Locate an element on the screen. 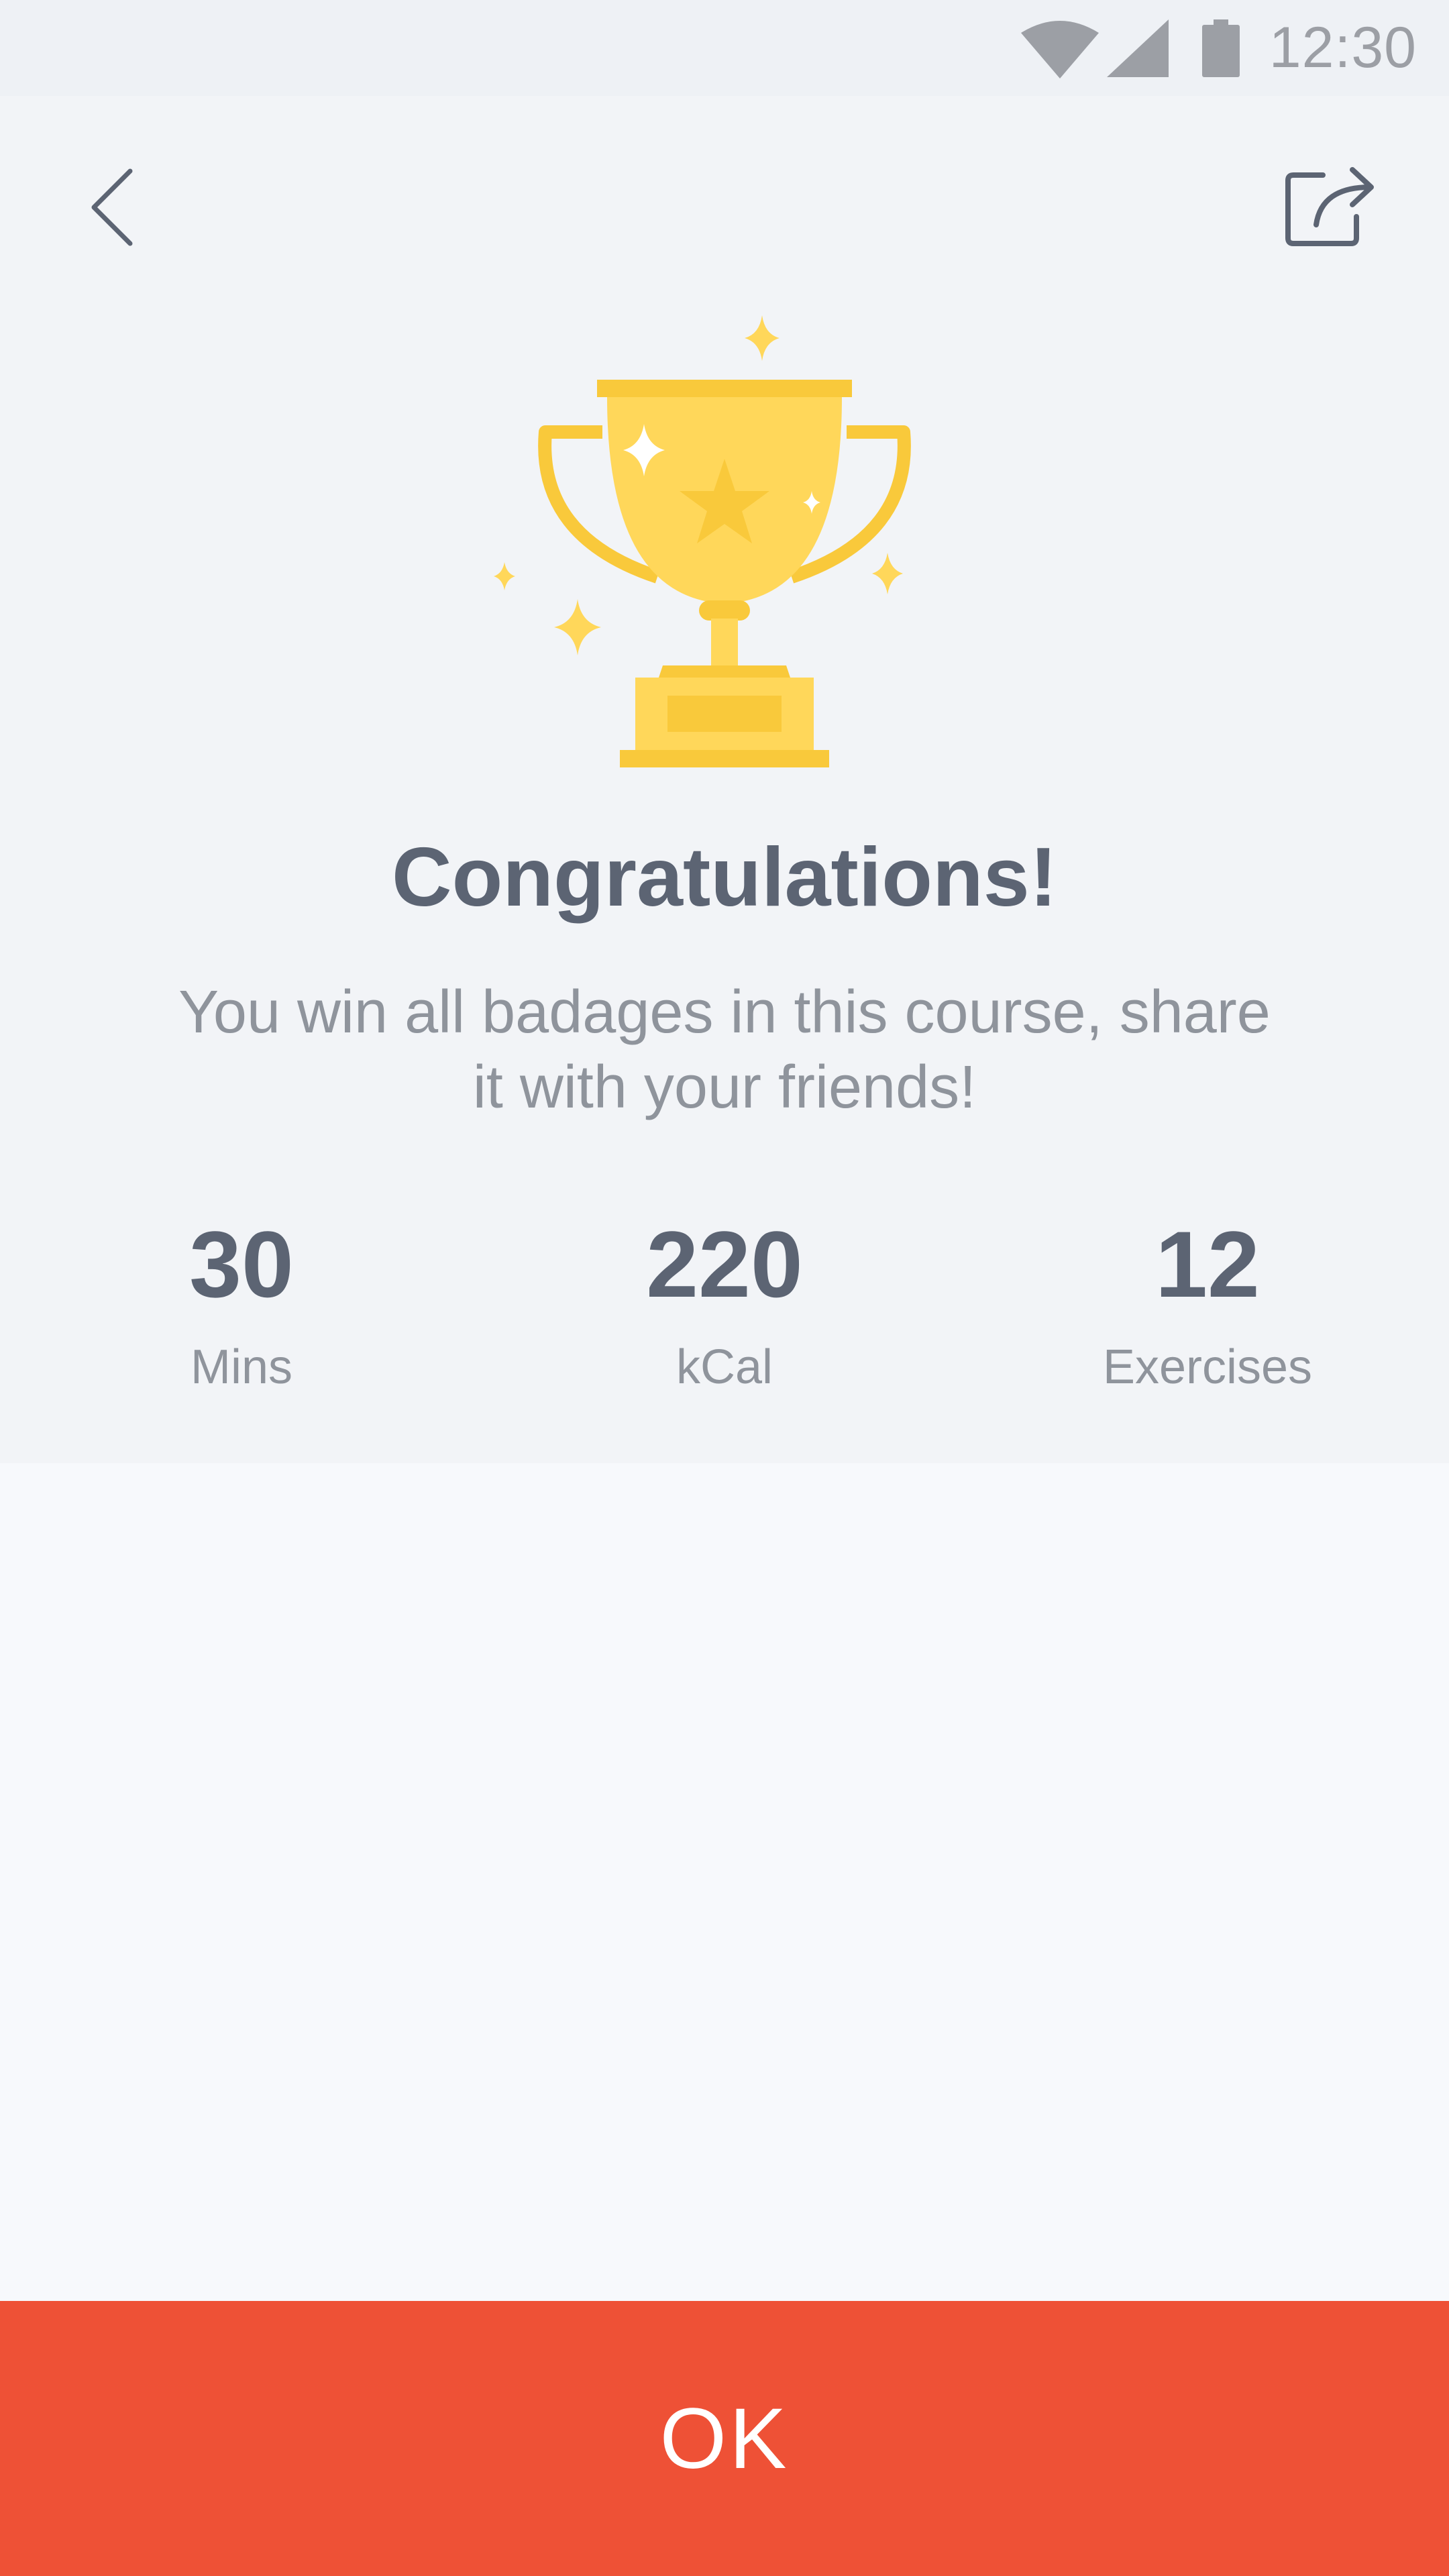 The height and width of the screenshot is (2576, 1449). stat-value: 12 is located at coordinates (1207, 1264).